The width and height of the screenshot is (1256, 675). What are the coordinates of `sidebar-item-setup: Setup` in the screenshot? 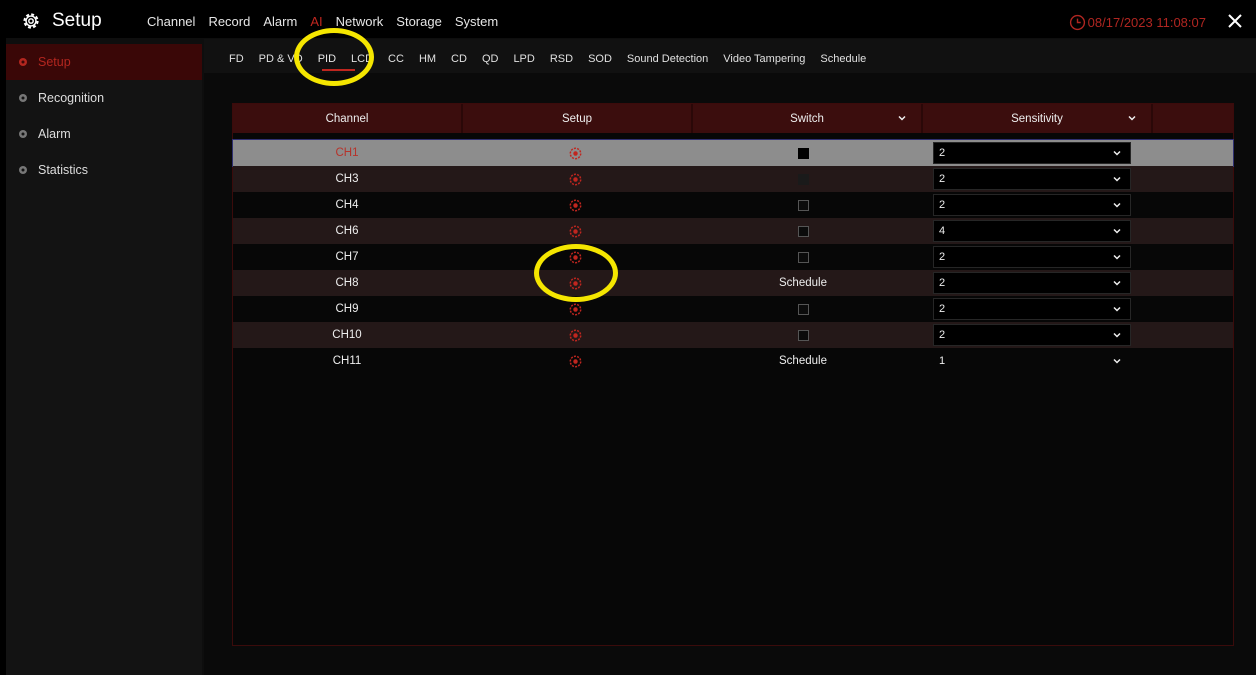 It's located at (104, 62).